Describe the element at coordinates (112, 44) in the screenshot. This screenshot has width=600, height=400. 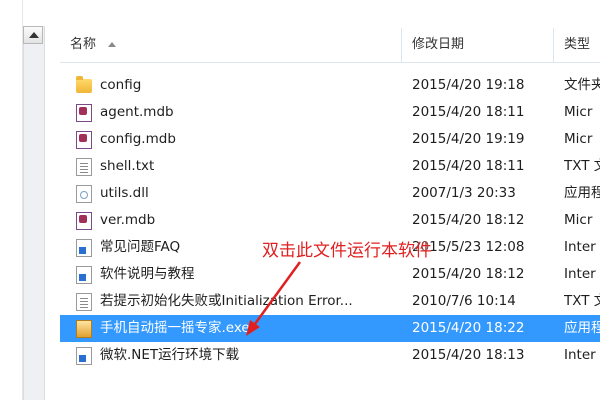
I see `sort-ascending-icon` at that location.